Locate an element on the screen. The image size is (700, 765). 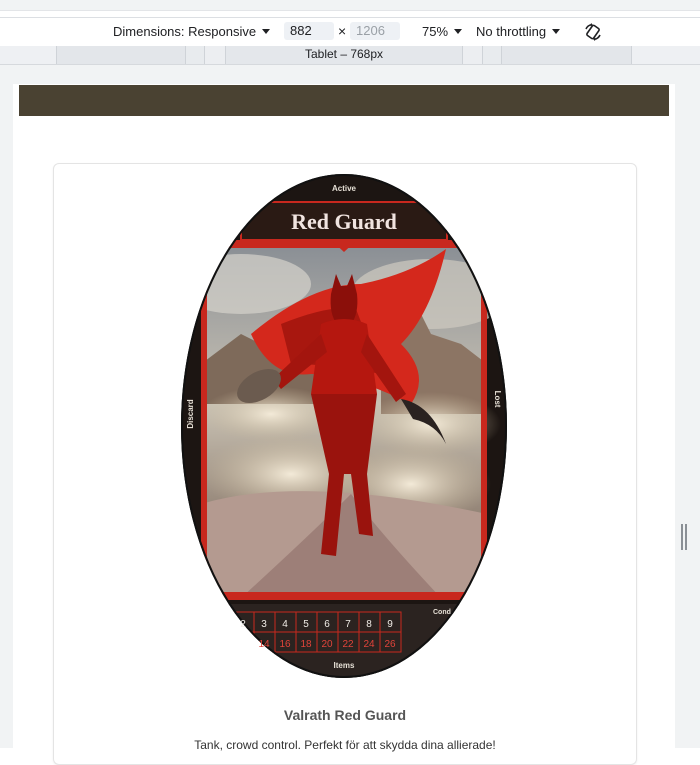
hp-top-cell: 5 is located at coordinates (306, 624).